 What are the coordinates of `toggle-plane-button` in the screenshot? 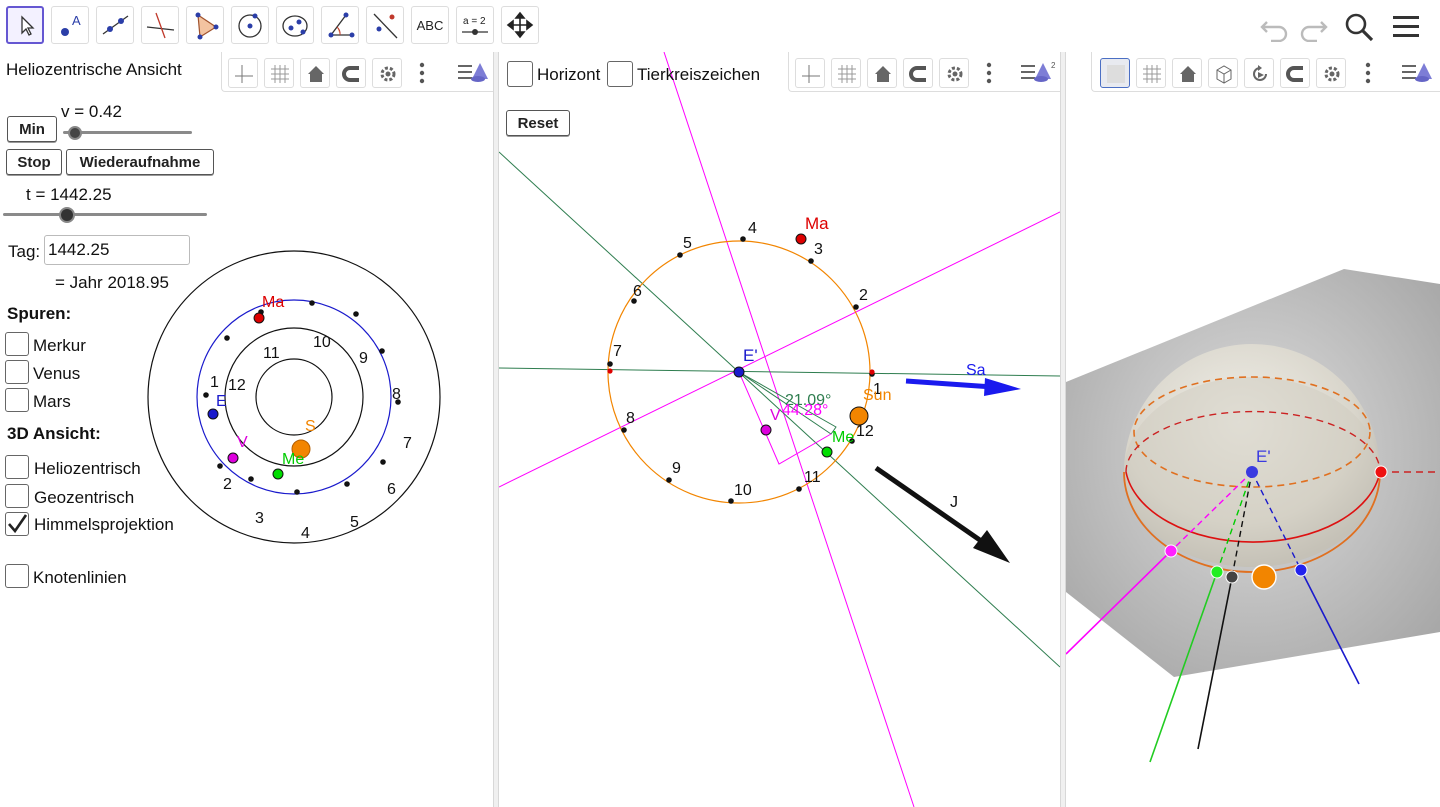 It's located at (1115, 73).